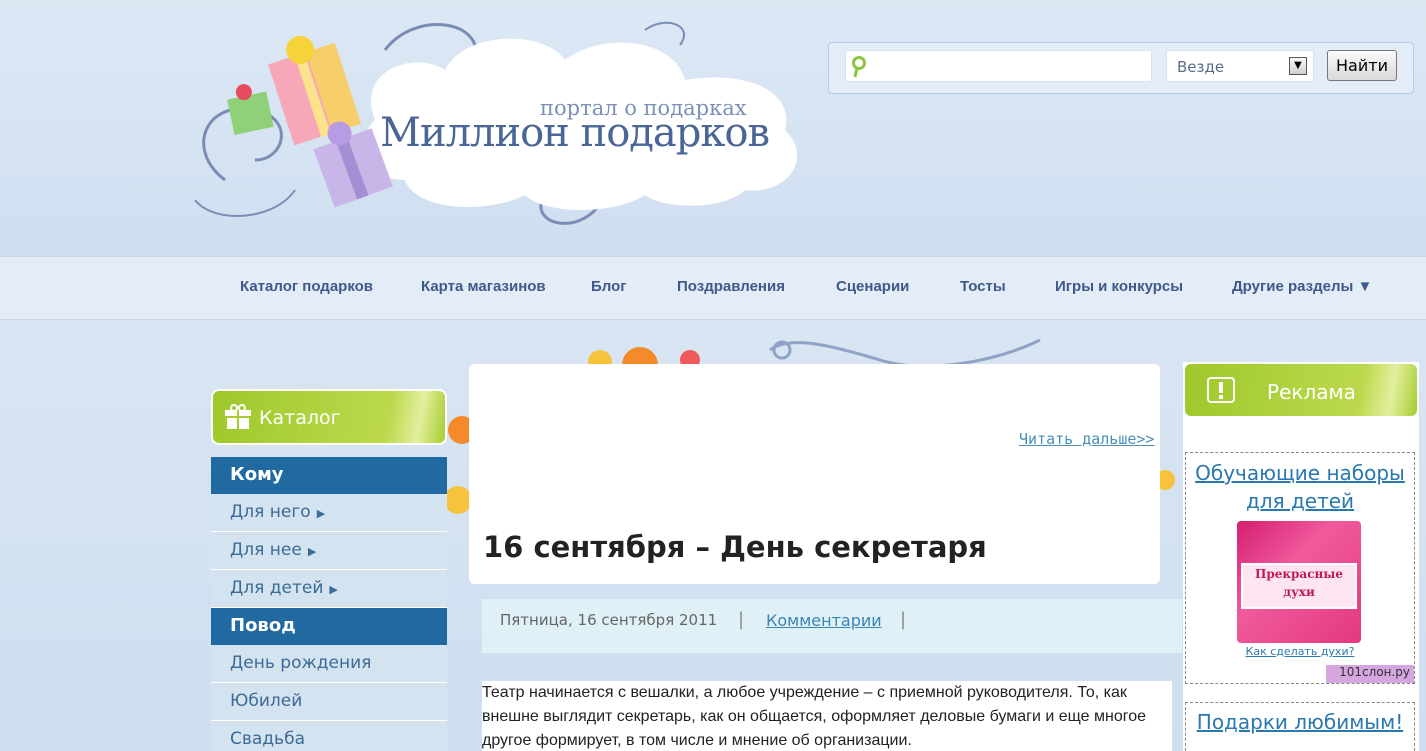 The width and height of the screenshot is (1426, 751). I want to click on nav-item-catalog: Каталог подарков, so click(306, 286).